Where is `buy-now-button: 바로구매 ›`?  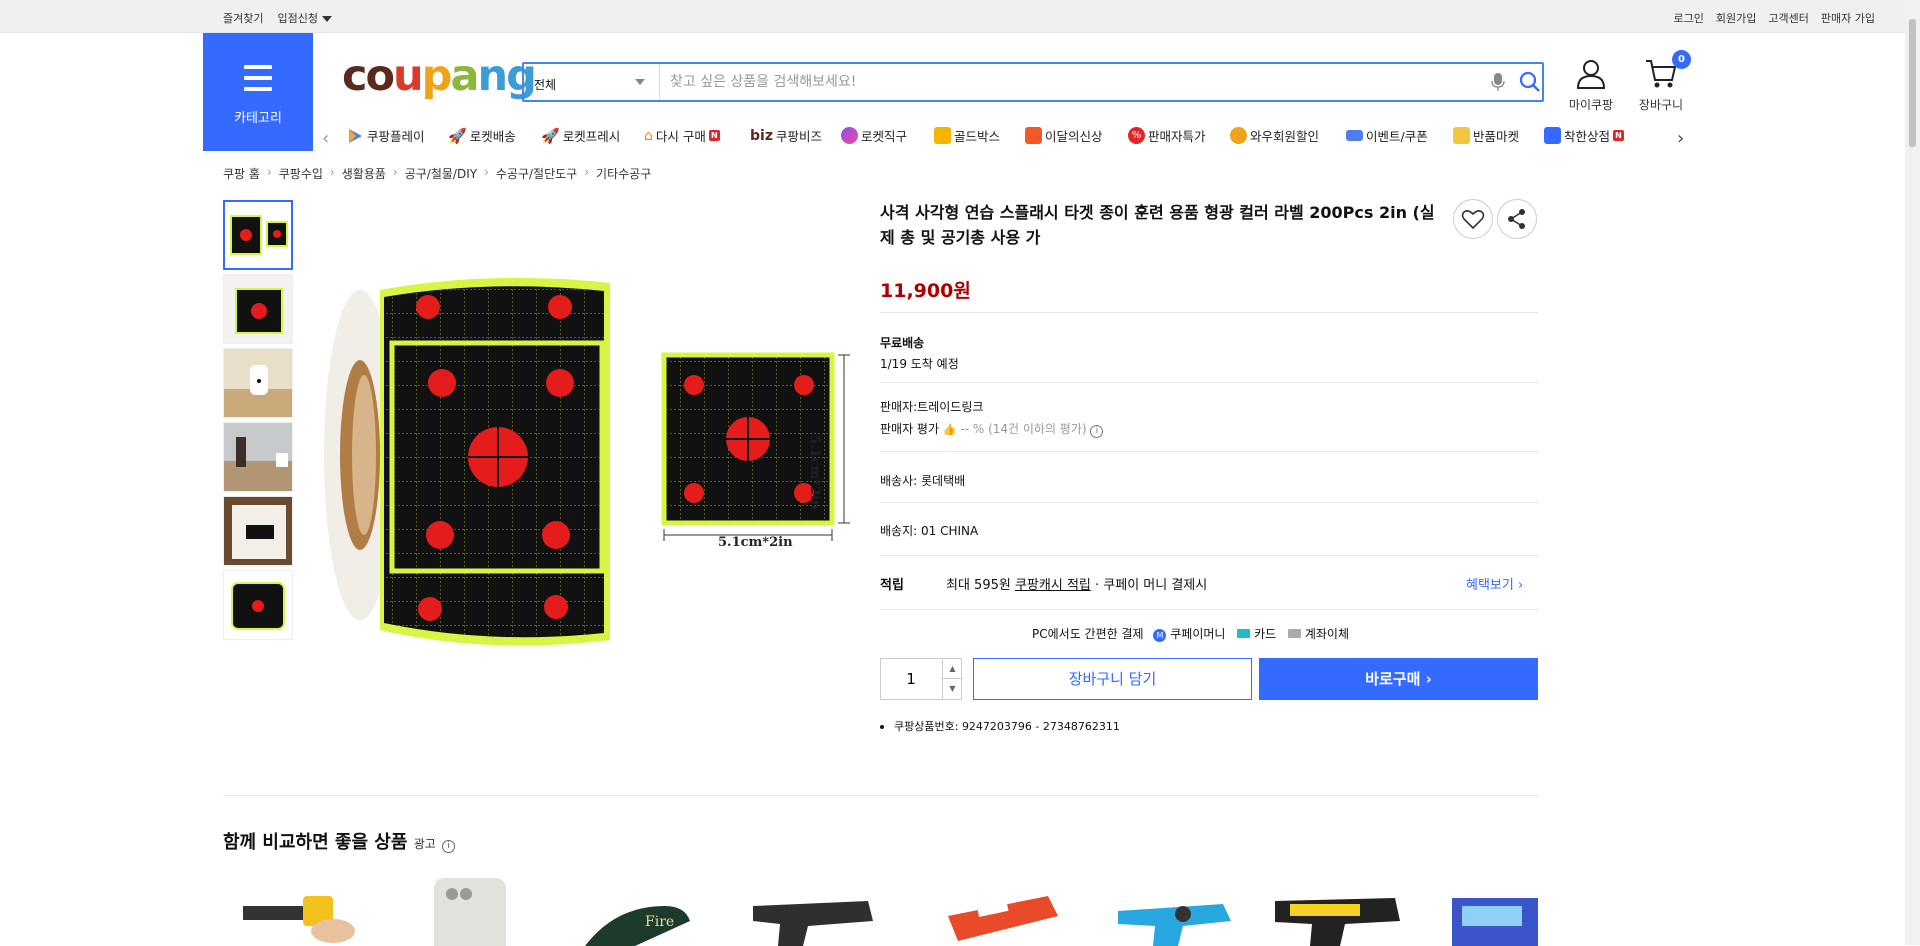 buy-now-button: 바로구매 › is located at coordinates (1398, 679).